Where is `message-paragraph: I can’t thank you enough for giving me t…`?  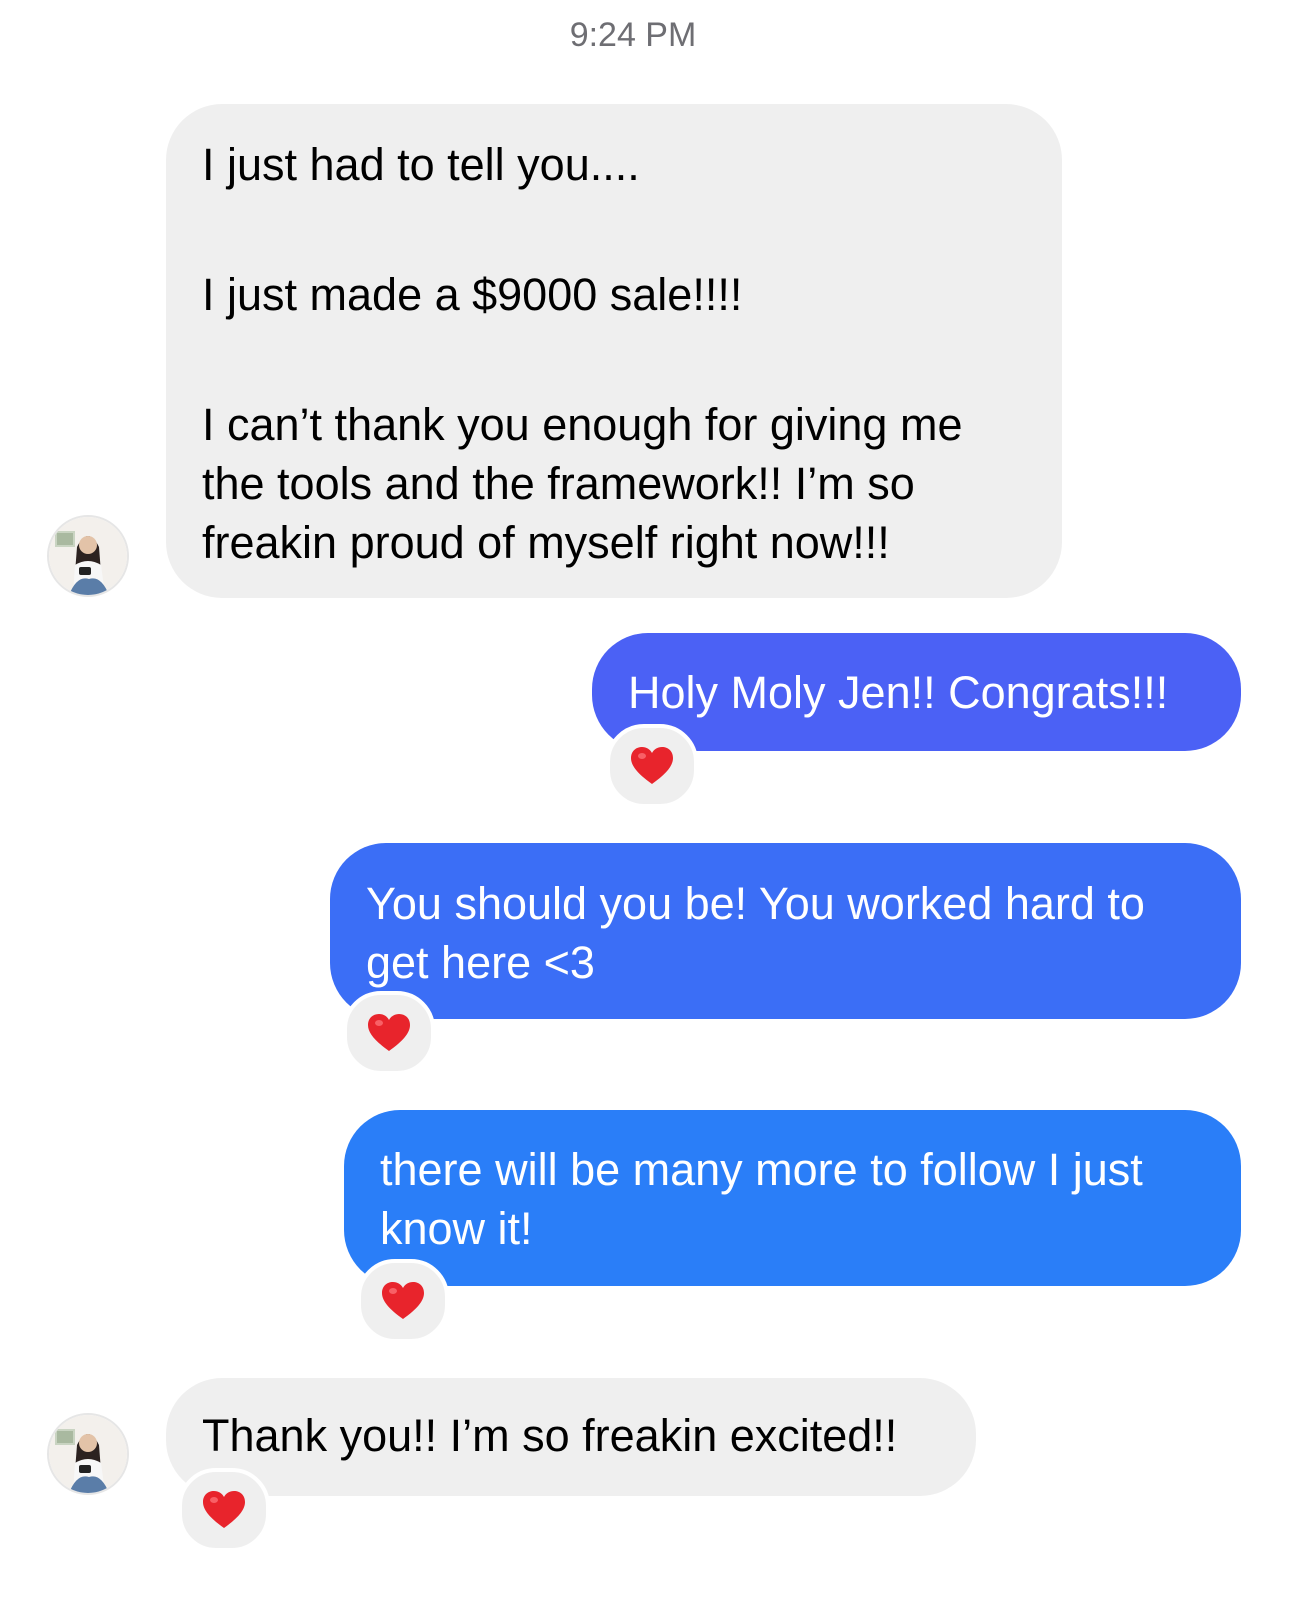 message-paragraph: I can’t thank you enough for giving me t… is located at coordinates (582, 483).